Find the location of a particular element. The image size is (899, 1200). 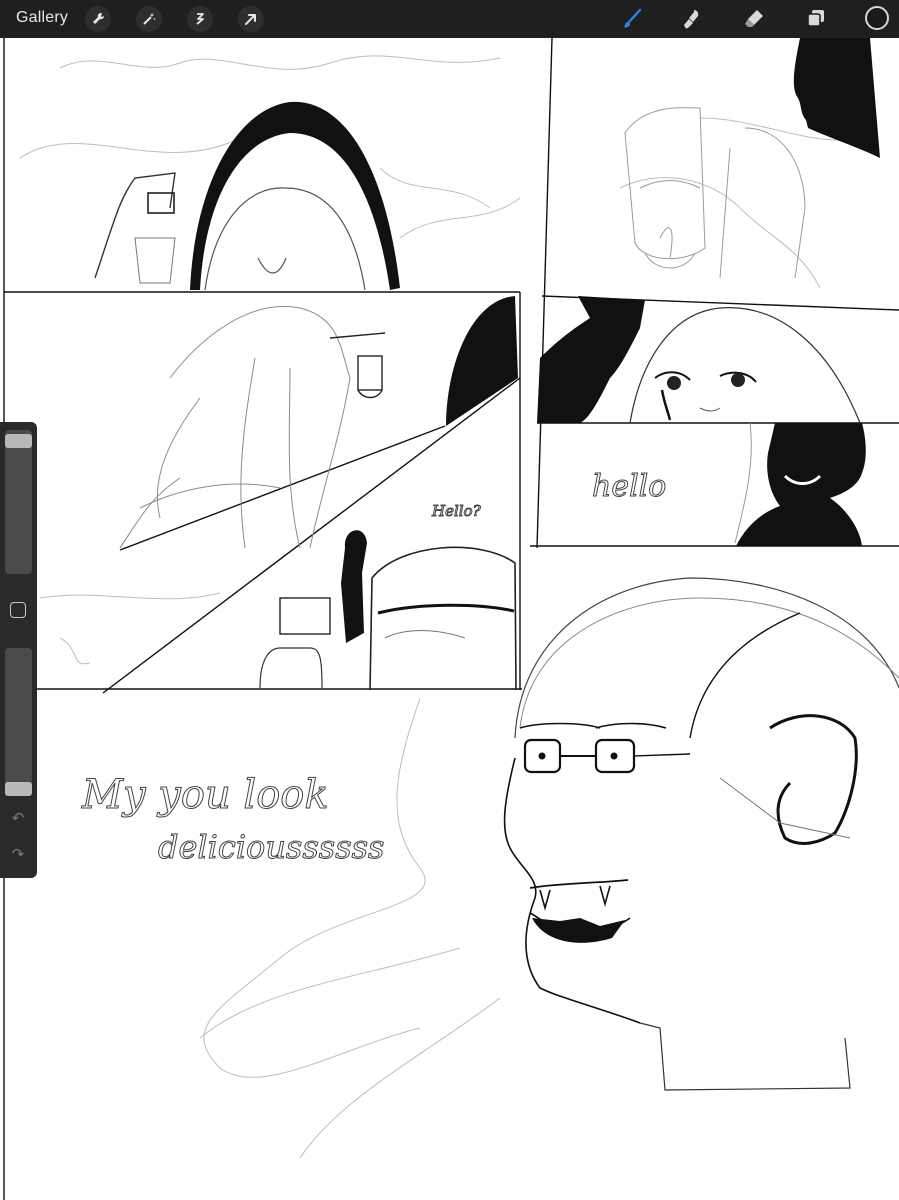

transform-button is located at coordinates (251, 19).